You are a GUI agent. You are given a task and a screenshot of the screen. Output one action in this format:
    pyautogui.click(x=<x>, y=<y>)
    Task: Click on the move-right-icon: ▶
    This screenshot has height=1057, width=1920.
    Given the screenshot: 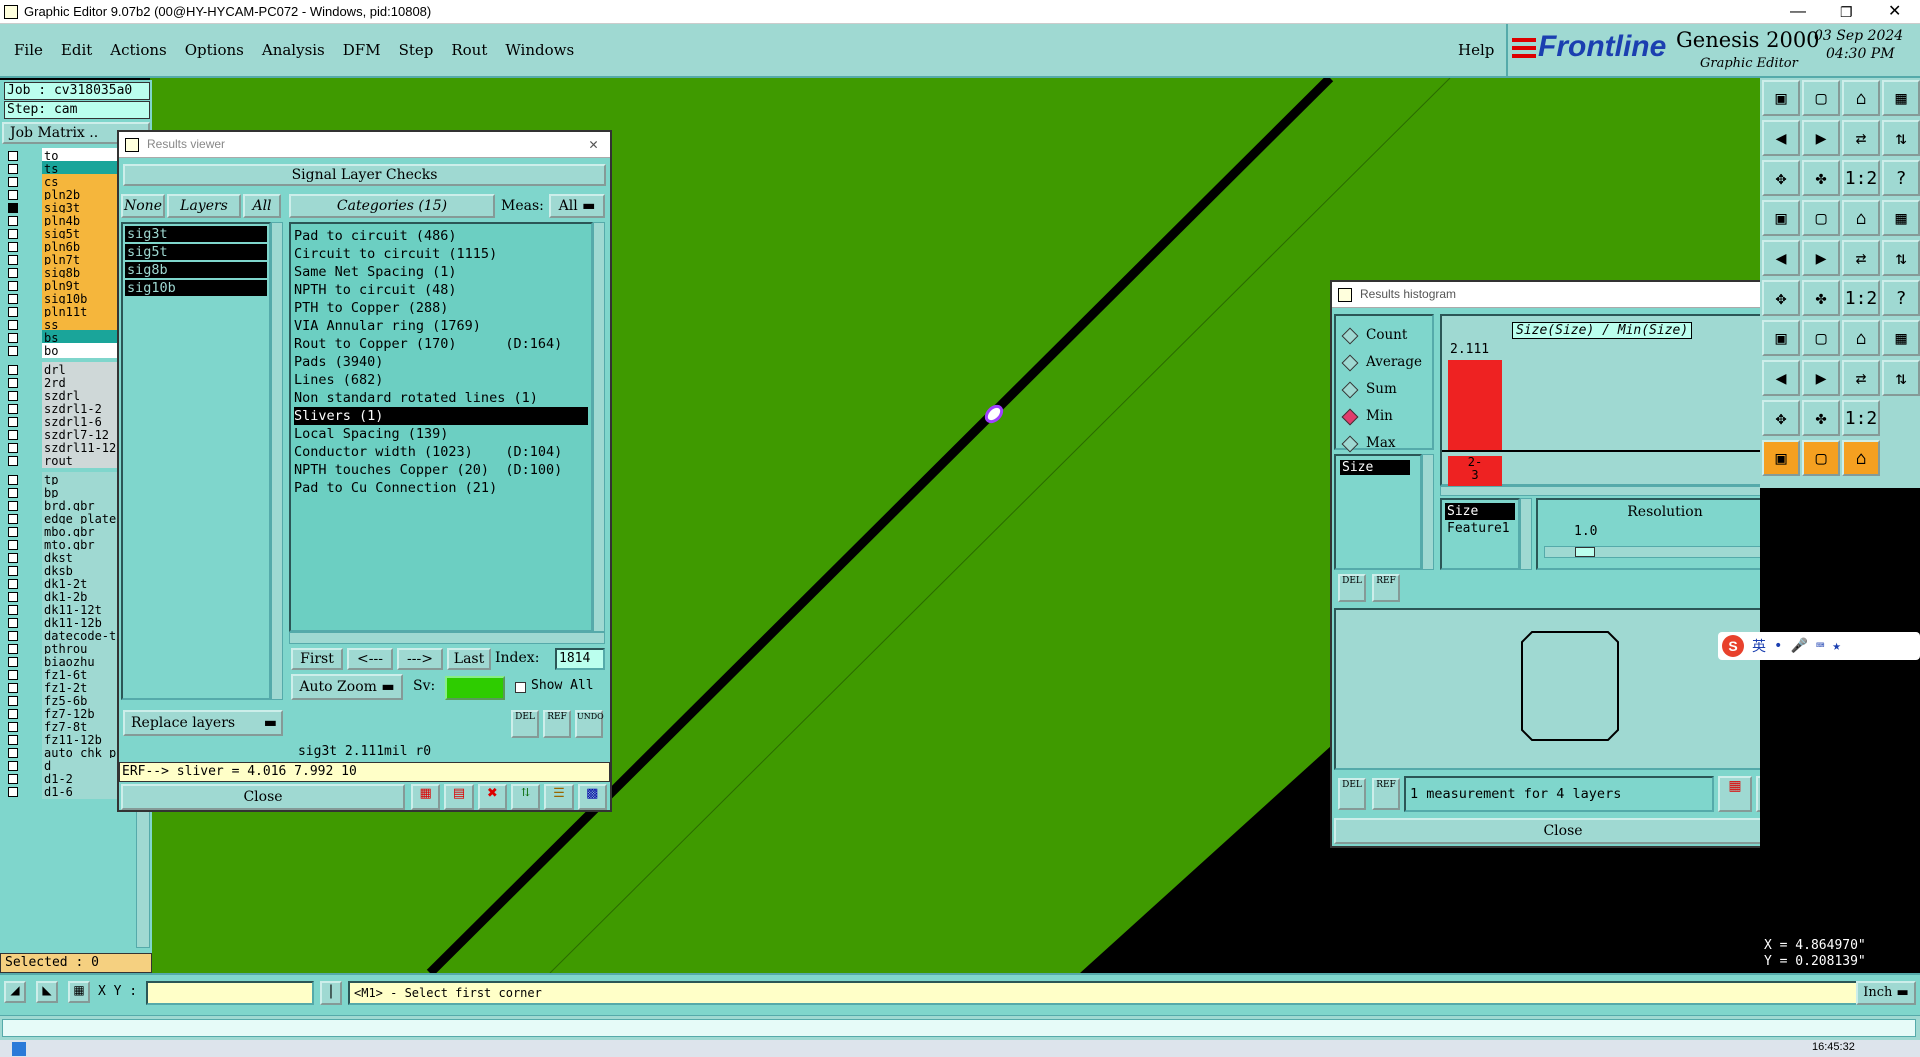 What is the action you would take?
    pyautogui.click(x=1821, y=138)
    